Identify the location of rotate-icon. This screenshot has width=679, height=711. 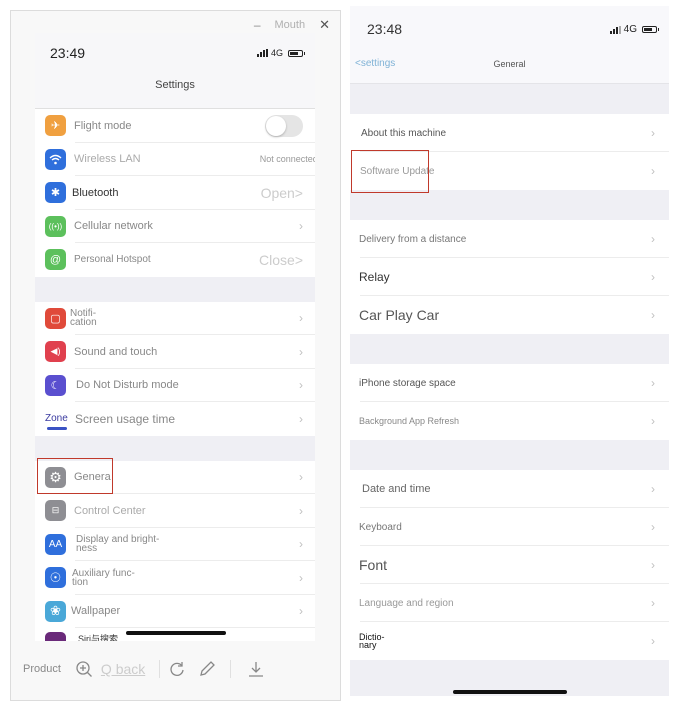
(177, 669).